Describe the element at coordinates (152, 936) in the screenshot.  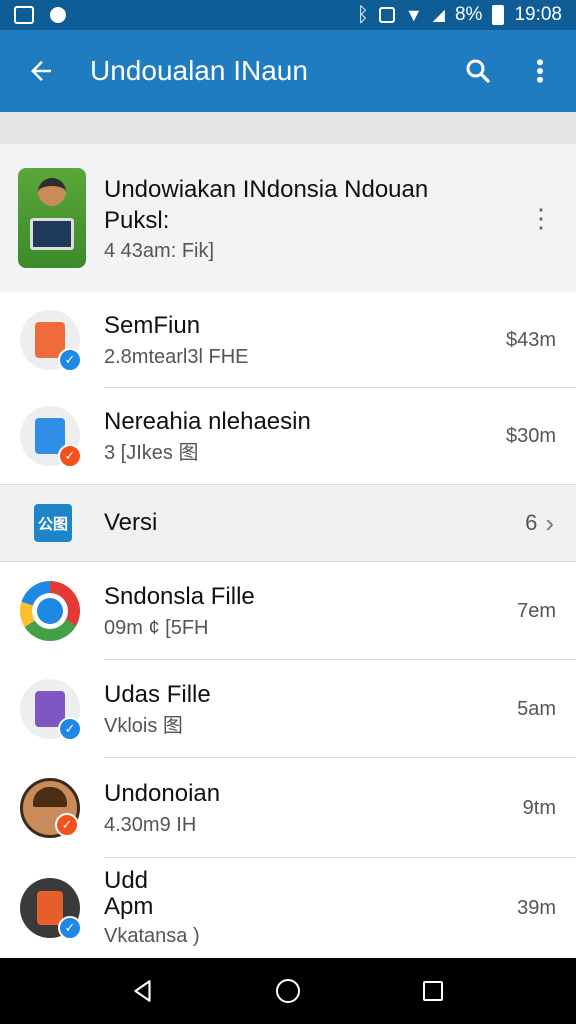
I see `list-item-subtitle: Vkatansa )` at that location.